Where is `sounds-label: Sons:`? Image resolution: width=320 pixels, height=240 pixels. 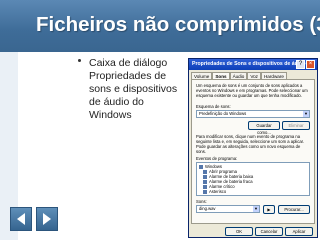
sounds-label: Sons: is located at coordinates (201, 201).